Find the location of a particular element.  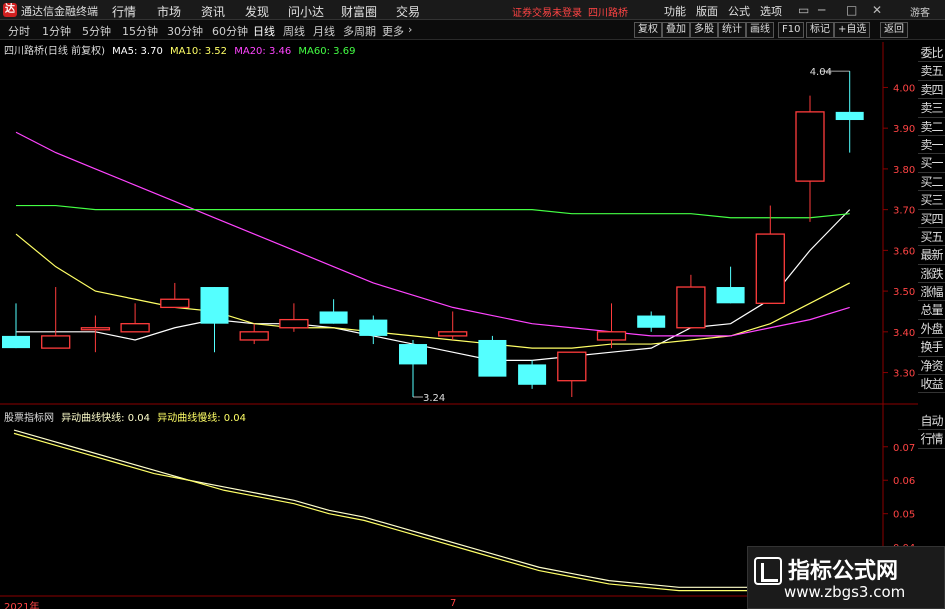

quote-field-5: 卖一 is located at coordinates (931, 145).